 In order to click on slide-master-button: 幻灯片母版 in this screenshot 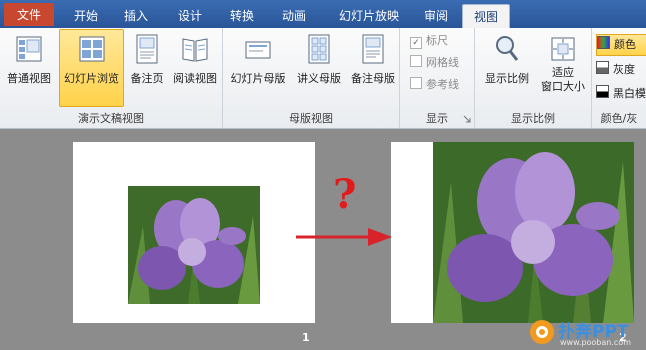, I will do `click(258, 66)`.